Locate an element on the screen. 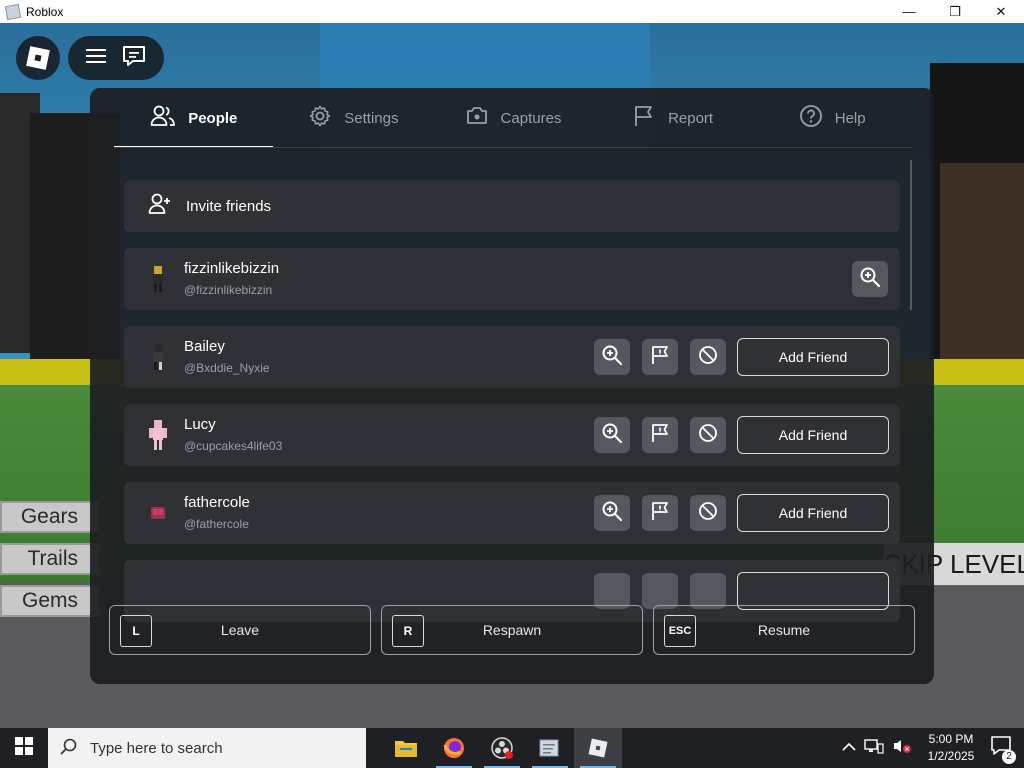 This screenshot has width=1024, height=768. hamburger-icon is located at coordinates (96, 58).